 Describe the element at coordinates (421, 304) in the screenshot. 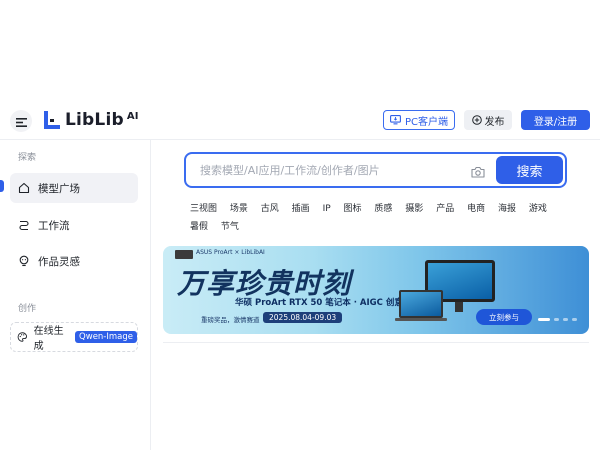

I see `laptop-image` at that location.